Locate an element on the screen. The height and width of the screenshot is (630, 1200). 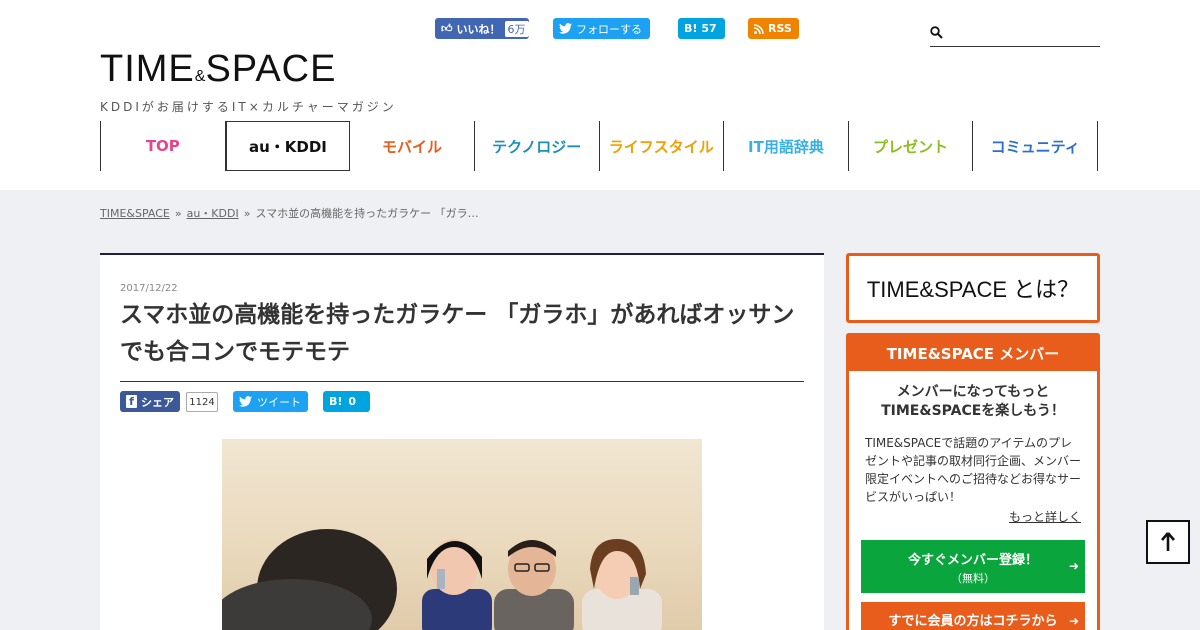
rss-button: RSS is located at coordinates (773, 28).